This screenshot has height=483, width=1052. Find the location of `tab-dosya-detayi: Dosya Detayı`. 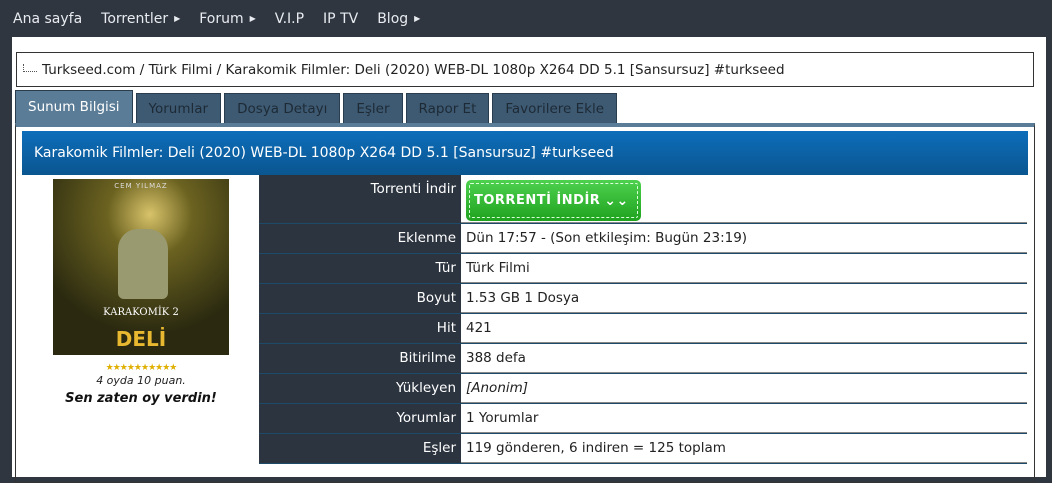

tab-dosya-detayi: Dosya Detayı is located at coordinates (282, 108).